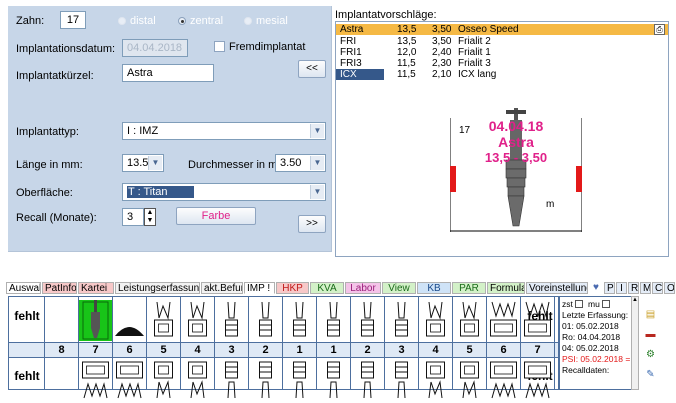 The width and height of the screenshot is (676, 403). Describe the element at coordinates (386, 15) in the screenshot. I see `suggestions-title: Implantatvorschläge:` at that location.